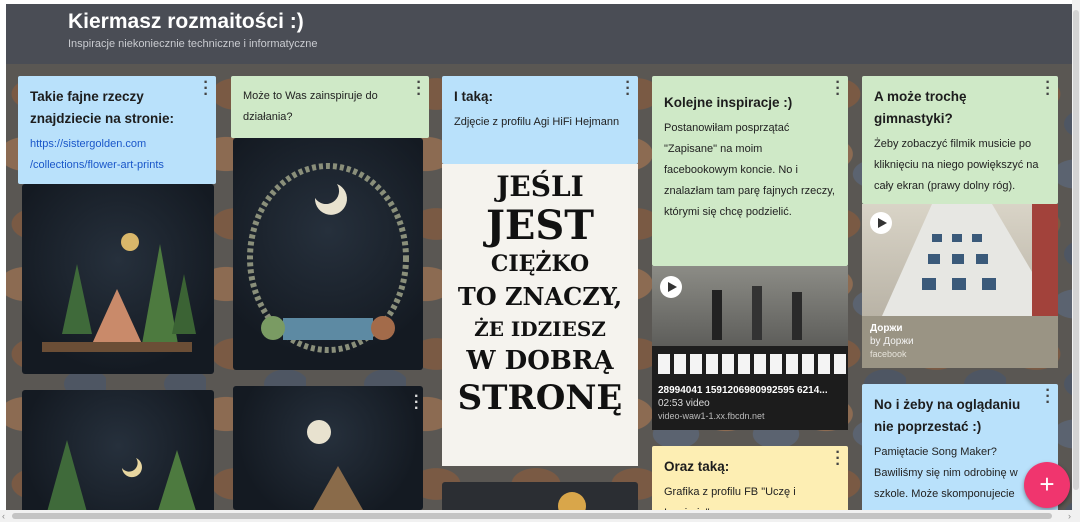 This screenshot has height=522, width=1080. Describe the element at coordinates (540, 361) in the screenshot. I see `poster-line-6: W DOBRĄ` at that location.